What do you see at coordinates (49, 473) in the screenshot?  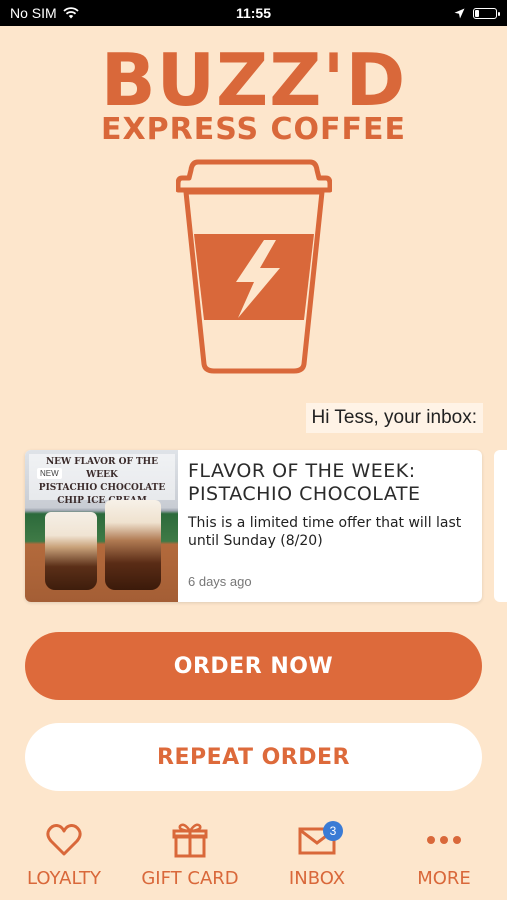 I see `promo-new-badge: NEW` at bounding box center [49, 473].